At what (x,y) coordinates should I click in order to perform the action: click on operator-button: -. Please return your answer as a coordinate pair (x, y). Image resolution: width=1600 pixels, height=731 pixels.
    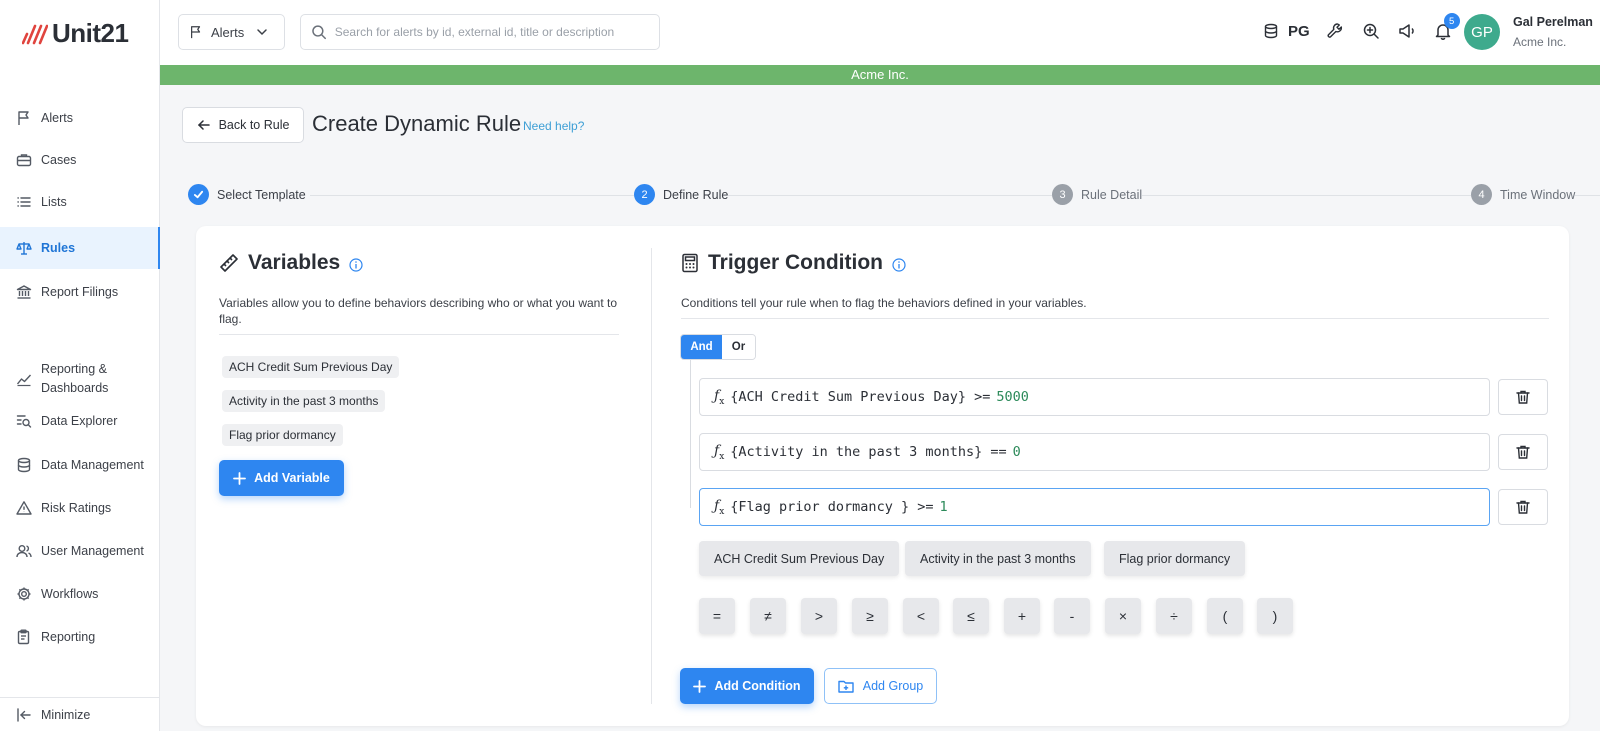
    Looking at the image, I should click on (1072, 616).